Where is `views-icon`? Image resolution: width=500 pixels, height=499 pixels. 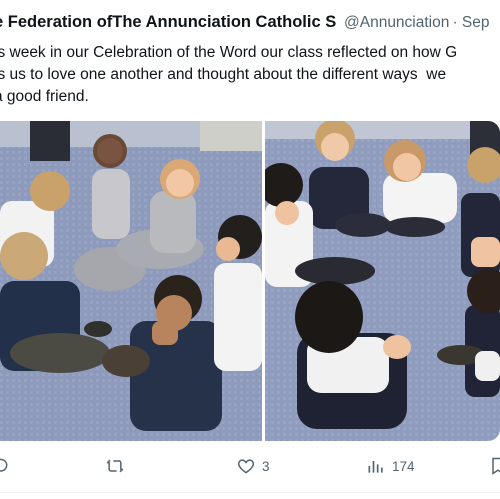 views-icon is located at coordinates (375, 467).